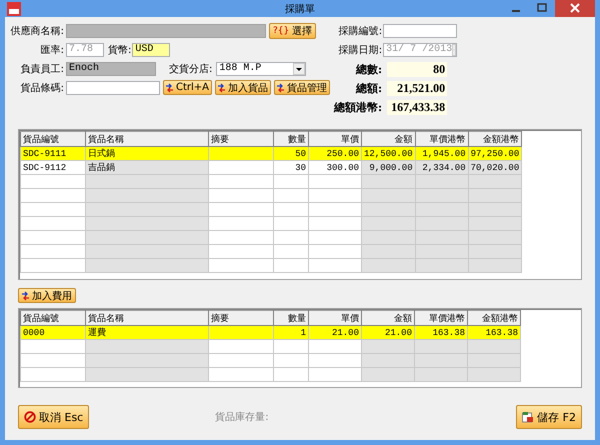  Describe the element at coordinates (369, 88) in the screenshot. I see `total-label: 總額:` at that location.